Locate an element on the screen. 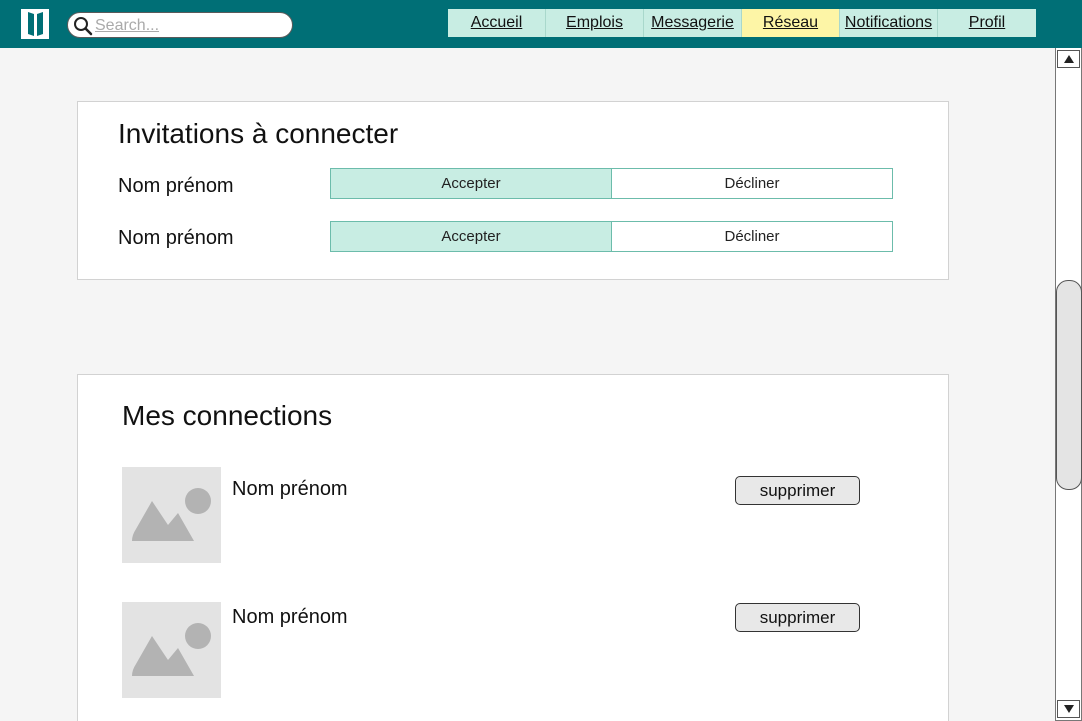  logo-icon is located at coordinates (35, 24).